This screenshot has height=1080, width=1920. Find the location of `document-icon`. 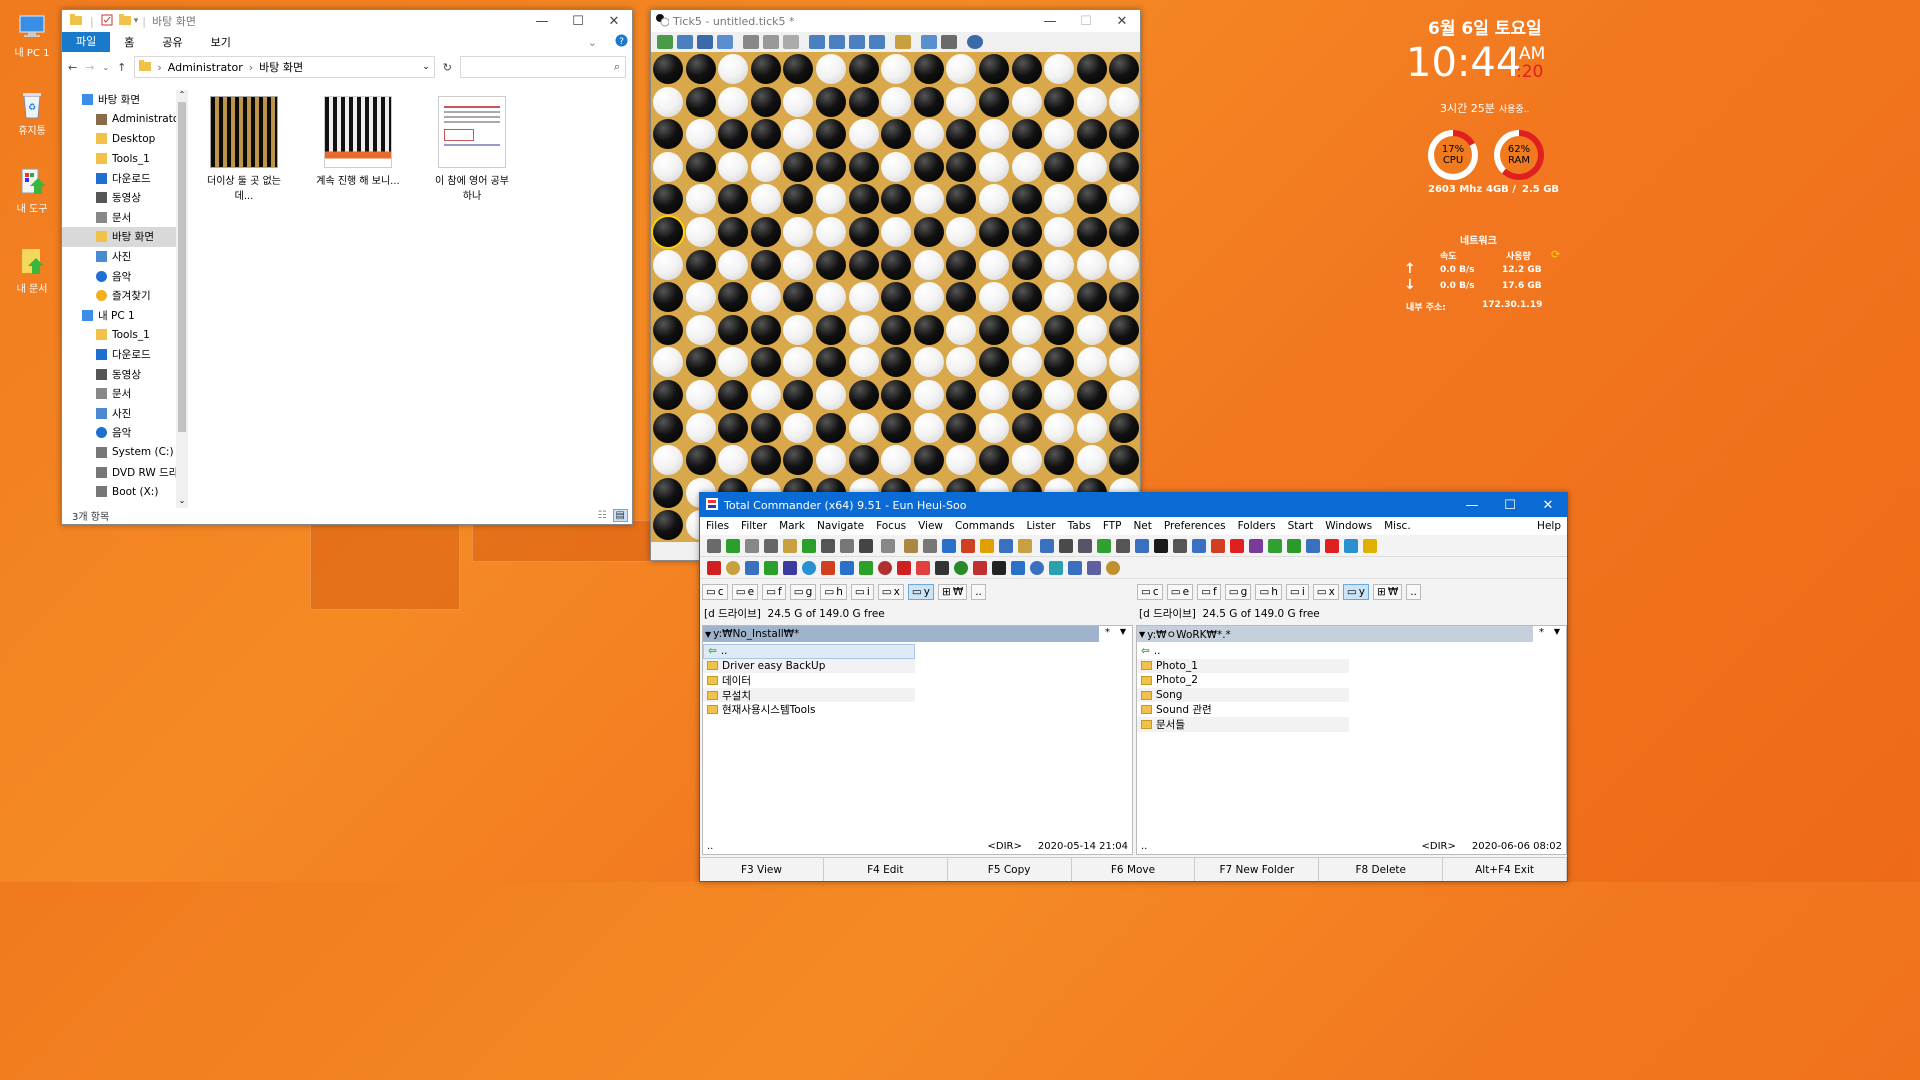

document-icon is located at coordinates (1047, 545).